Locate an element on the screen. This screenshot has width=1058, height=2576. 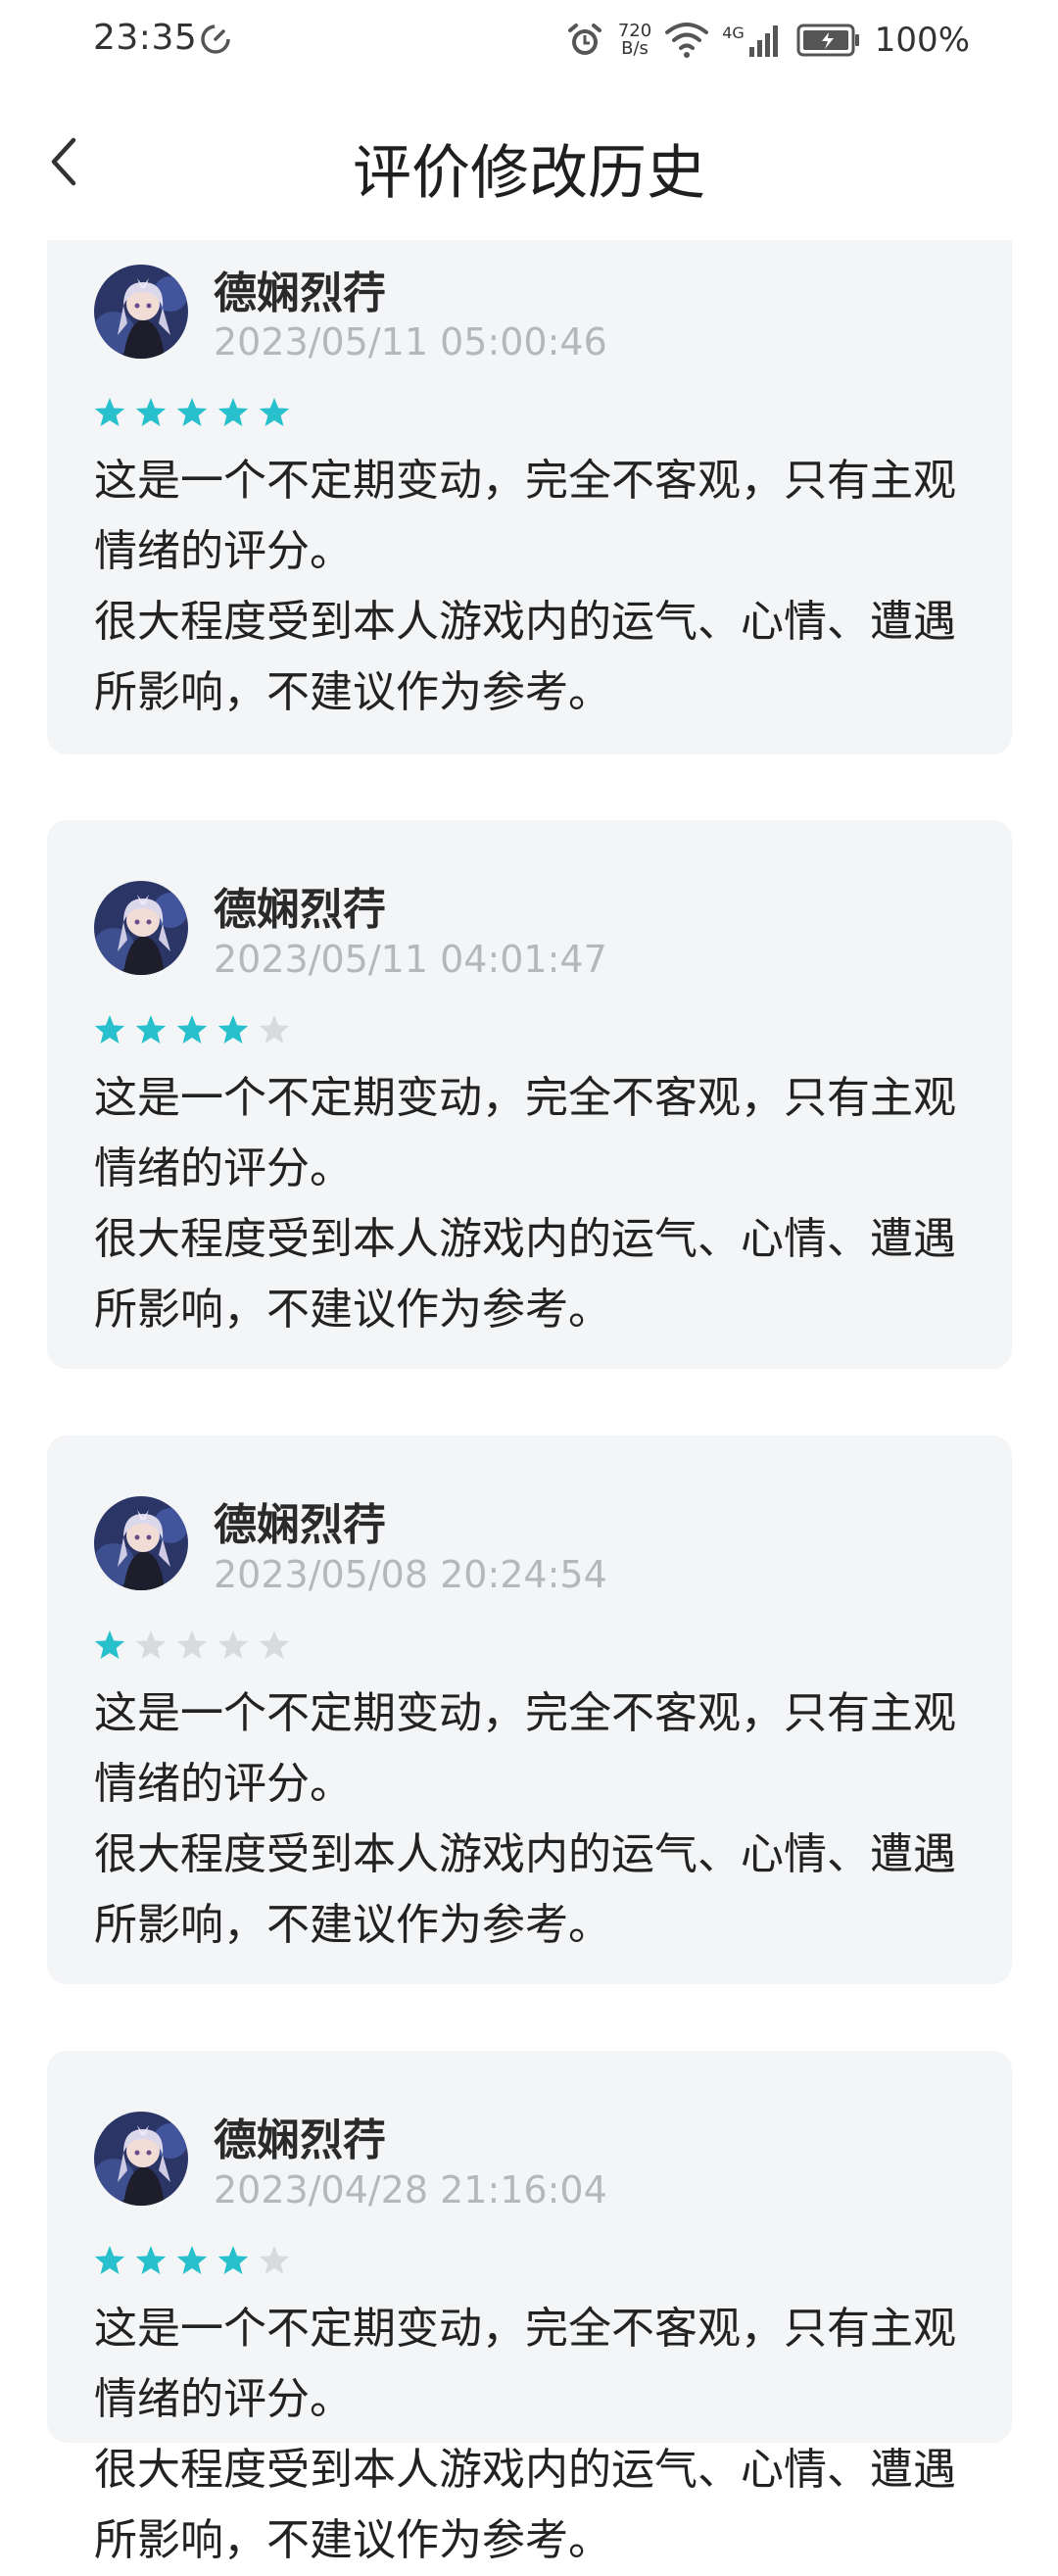
header: 评价修改历史 is located at coordinates (529, 162).